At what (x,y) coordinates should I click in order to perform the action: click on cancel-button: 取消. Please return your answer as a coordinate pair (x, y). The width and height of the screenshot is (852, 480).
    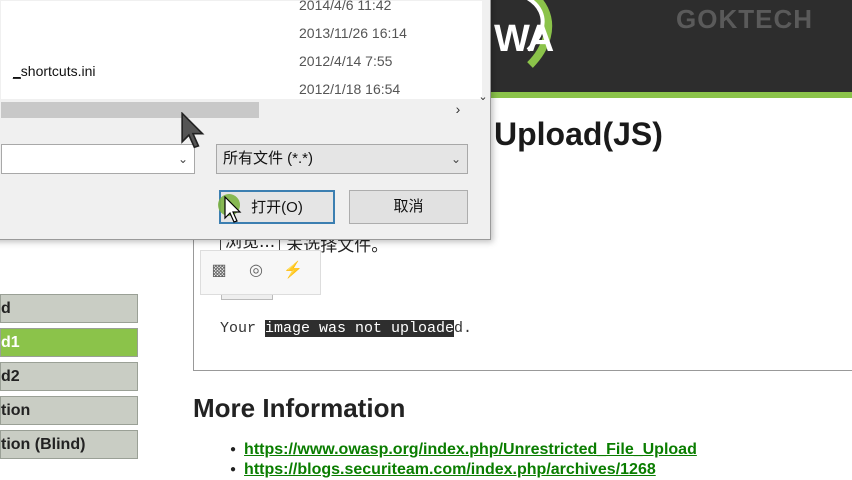
    Looking at the image, I should click on (408, 207).